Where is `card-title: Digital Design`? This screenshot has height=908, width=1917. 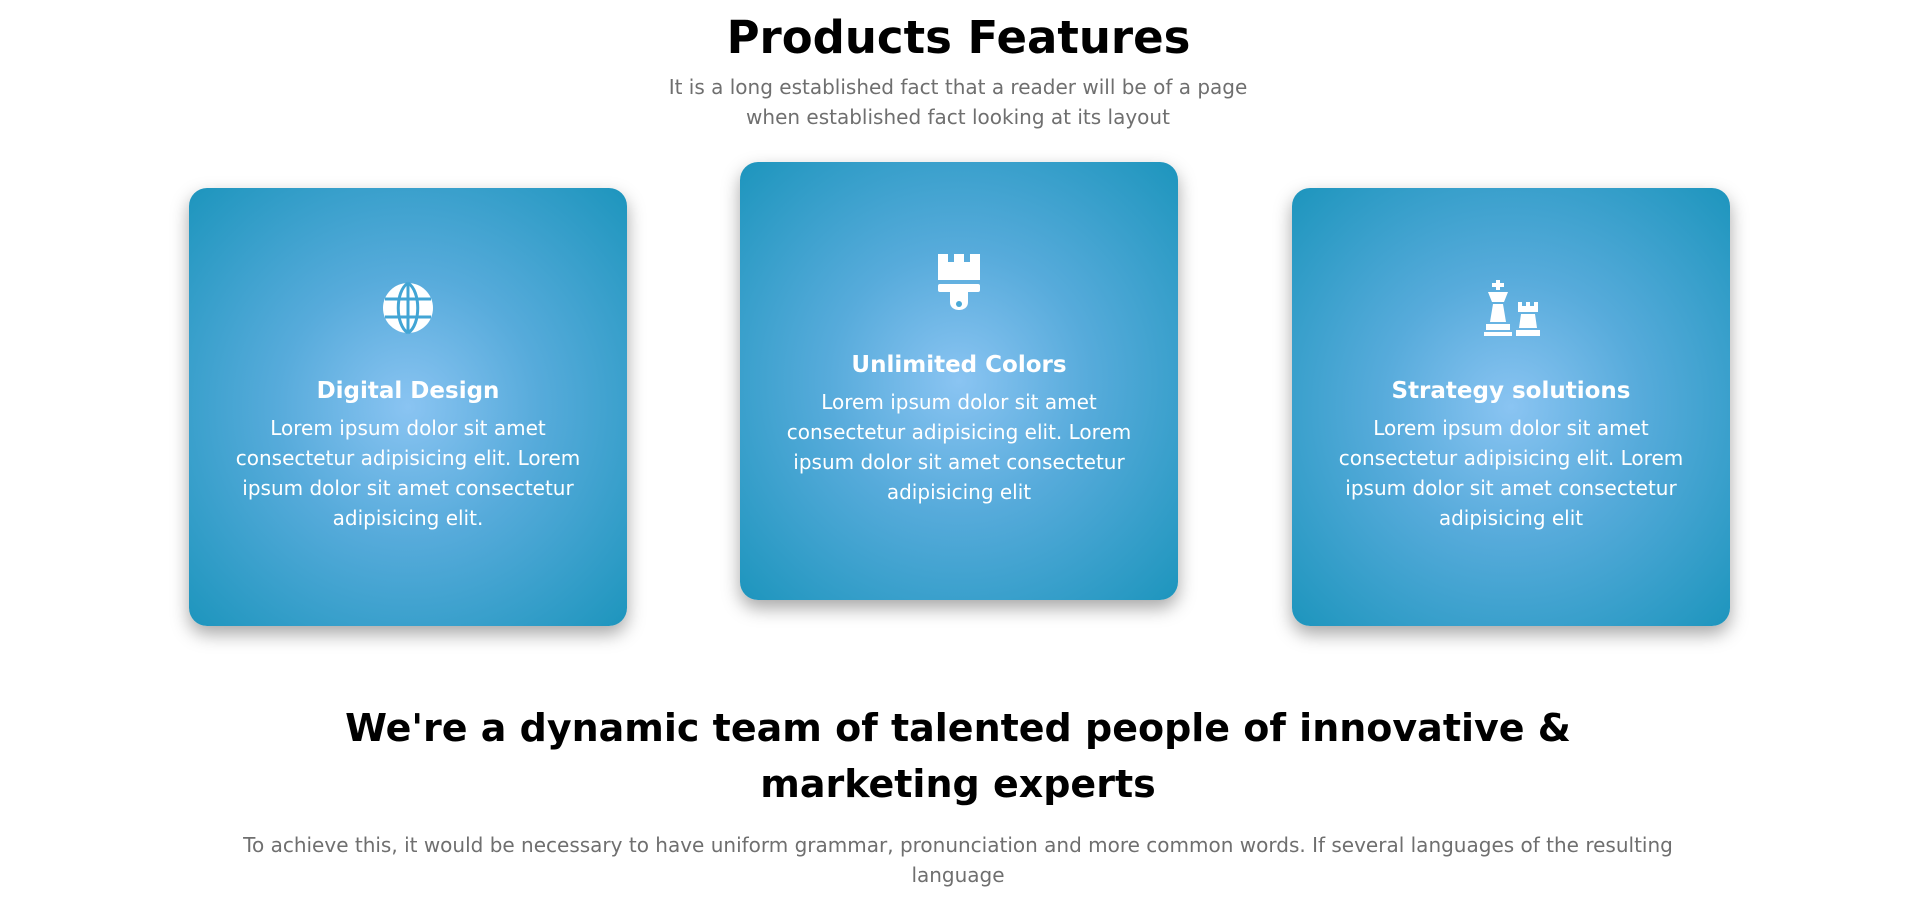
card-title: Digital Design is located at coordinates (408, 391).